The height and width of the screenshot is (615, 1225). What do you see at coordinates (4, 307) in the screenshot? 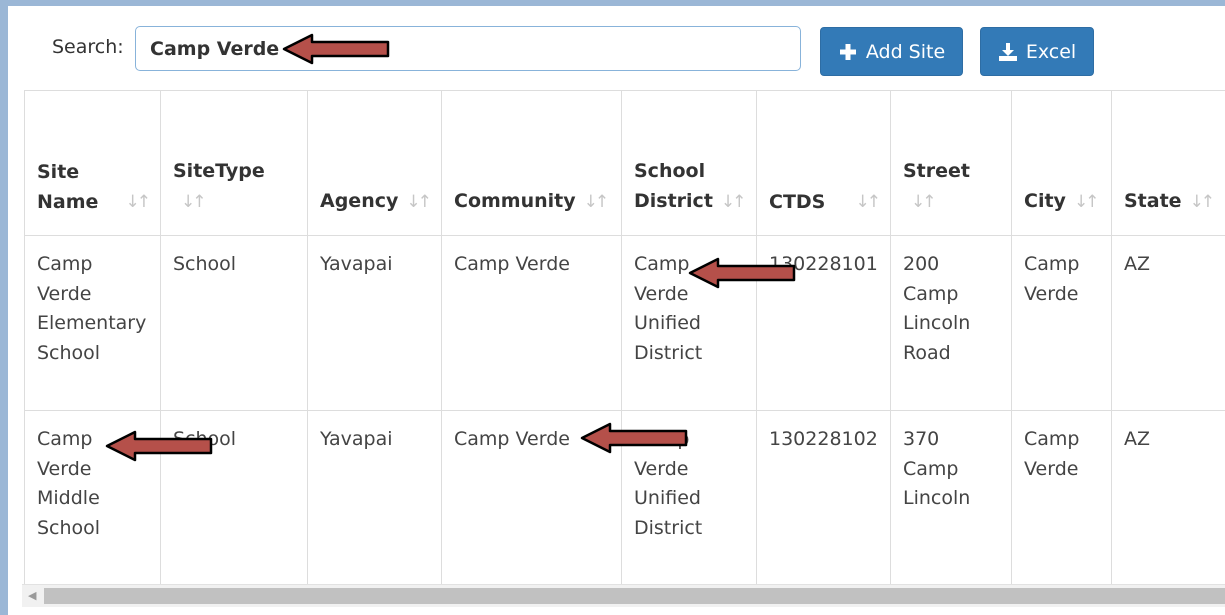
I see `window-frame-left` at bounding box center [4, 307].